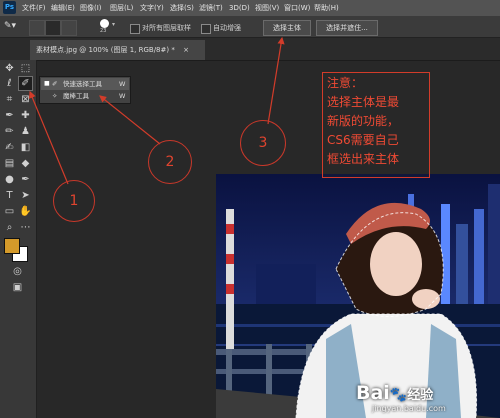  What do you see at coordinates (398, 395) in the screenshot?
I see `paw-icon: 🐾` at bounding box center [398, 395].